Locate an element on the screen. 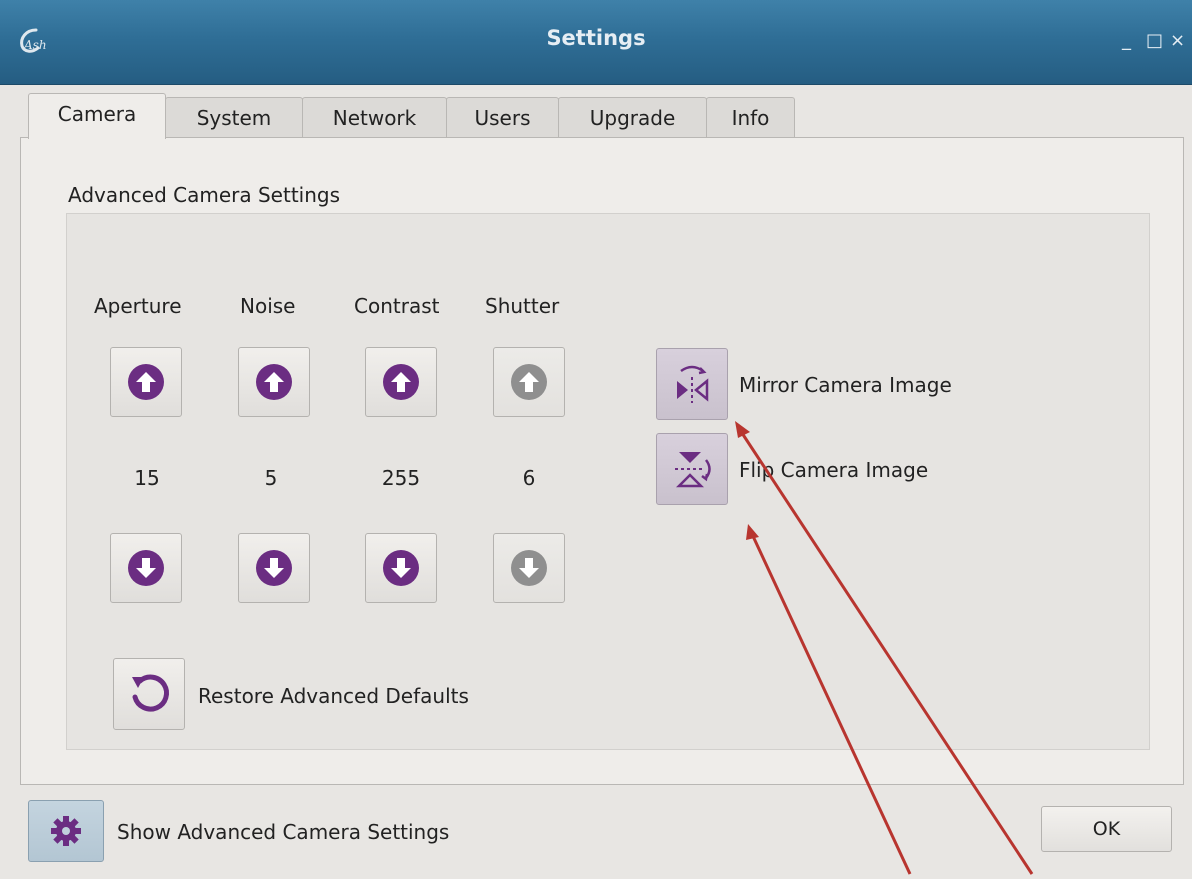 The width and height of the screenshot is (1192, 879). noise-increase-button is located at coordinates (274, 382).